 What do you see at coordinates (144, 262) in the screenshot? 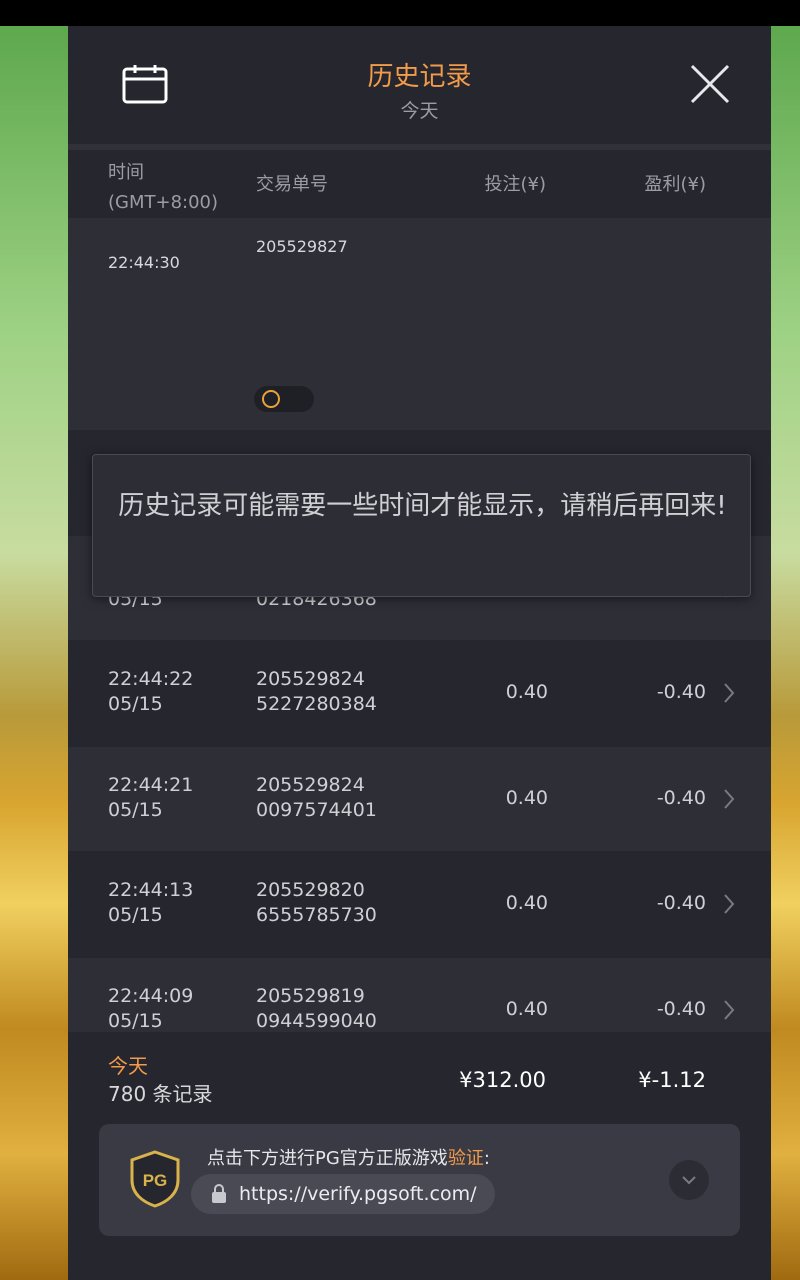
I see `row-time: 22:44:30` at bounding box center [144, 262].